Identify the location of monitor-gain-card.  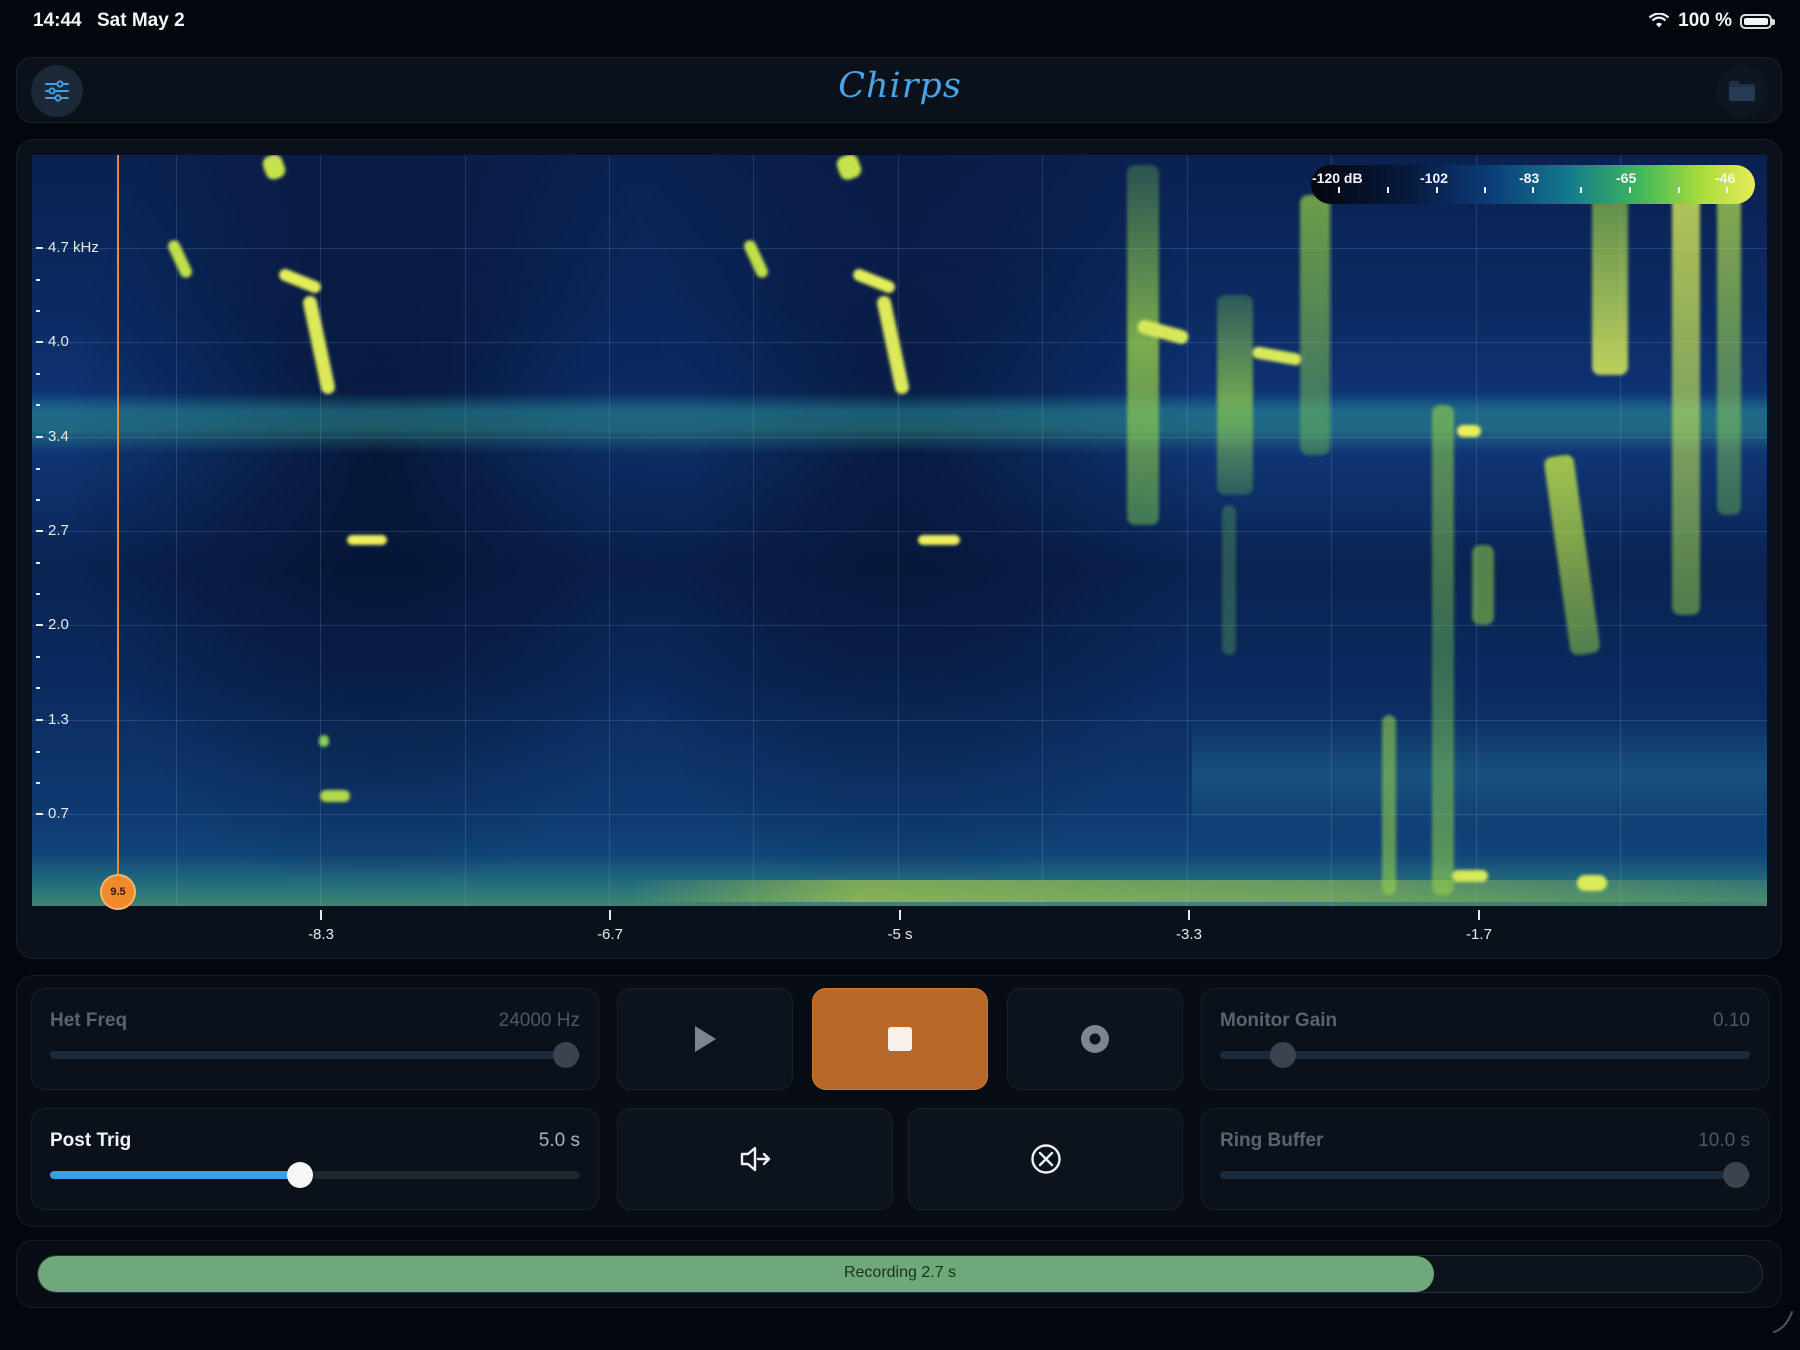
(1485, 1039).